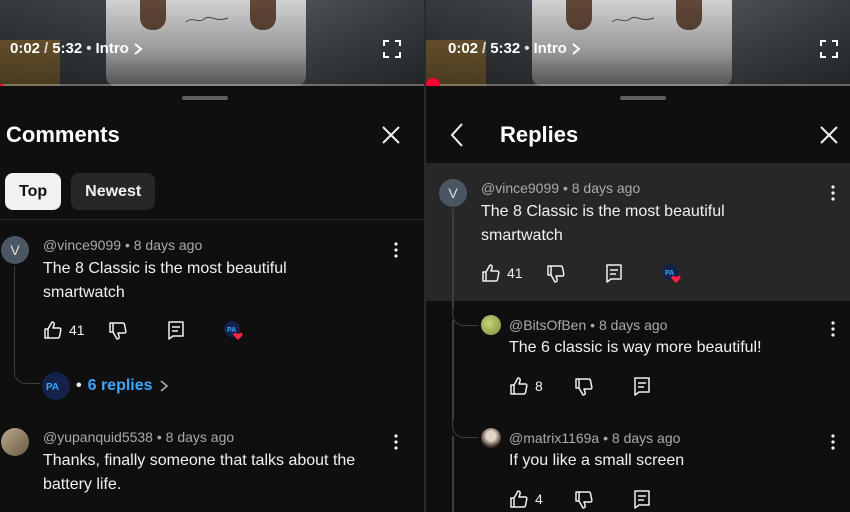  I want to click on creator-avatar: PA, so click(56, 386).